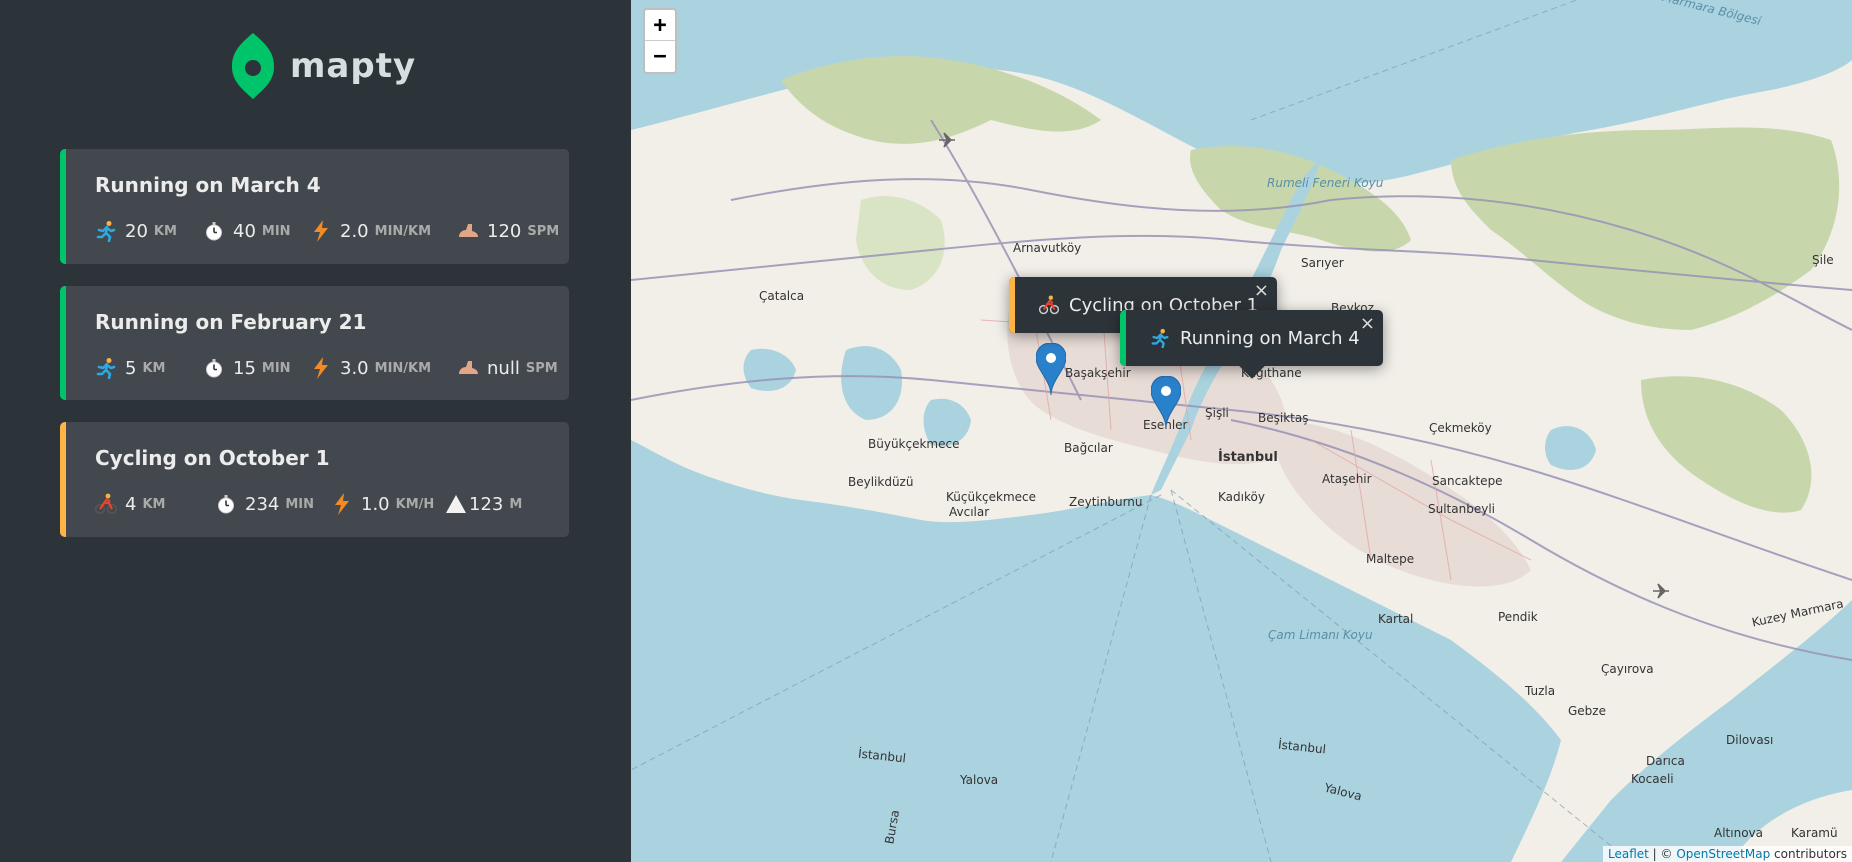 The width and height of the screenshot is (1852, 862). I want to click on leaflet-link: Leaflet, so click(1628, 854).